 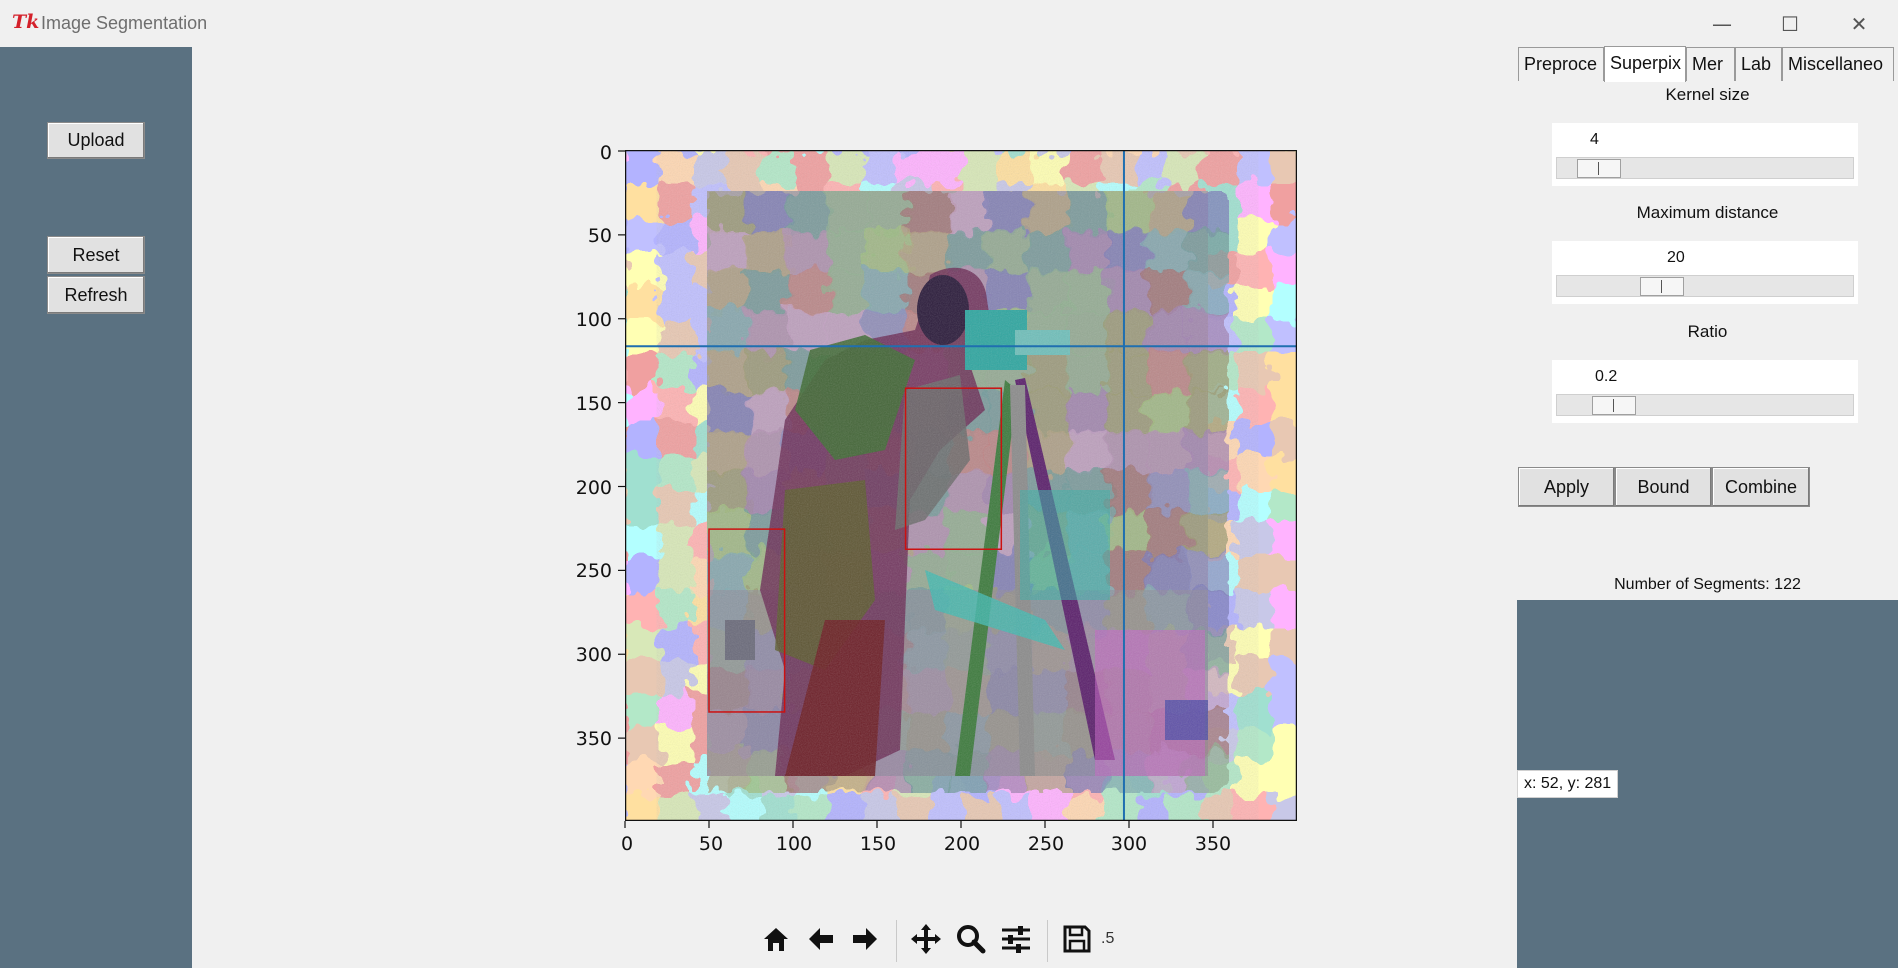 I want to click on maximum-distance-label: Maximum distance, so click(x=1707, y=212).